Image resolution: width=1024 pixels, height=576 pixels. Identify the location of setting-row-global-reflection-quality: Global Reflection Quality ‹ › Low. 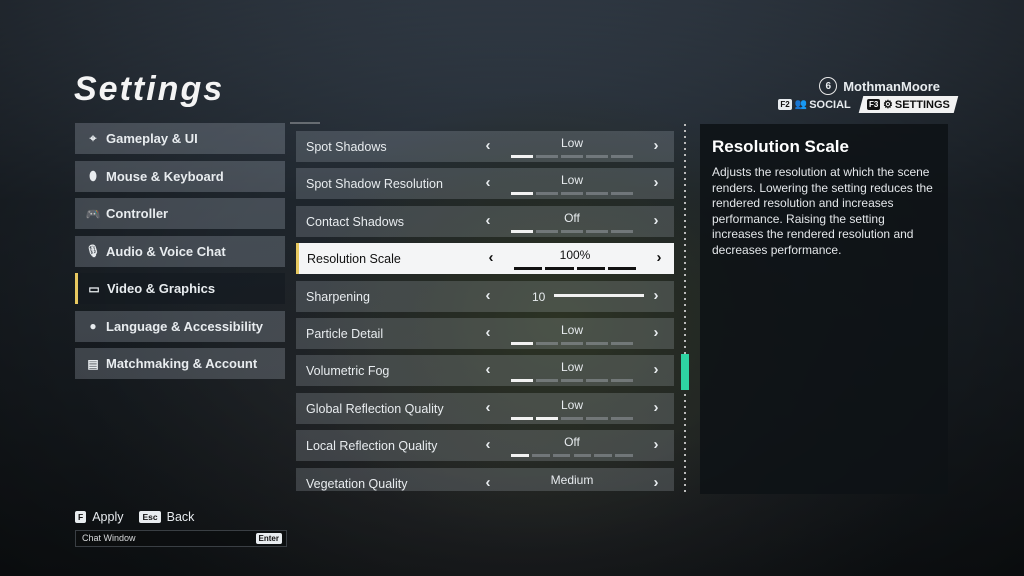
(485, 408).